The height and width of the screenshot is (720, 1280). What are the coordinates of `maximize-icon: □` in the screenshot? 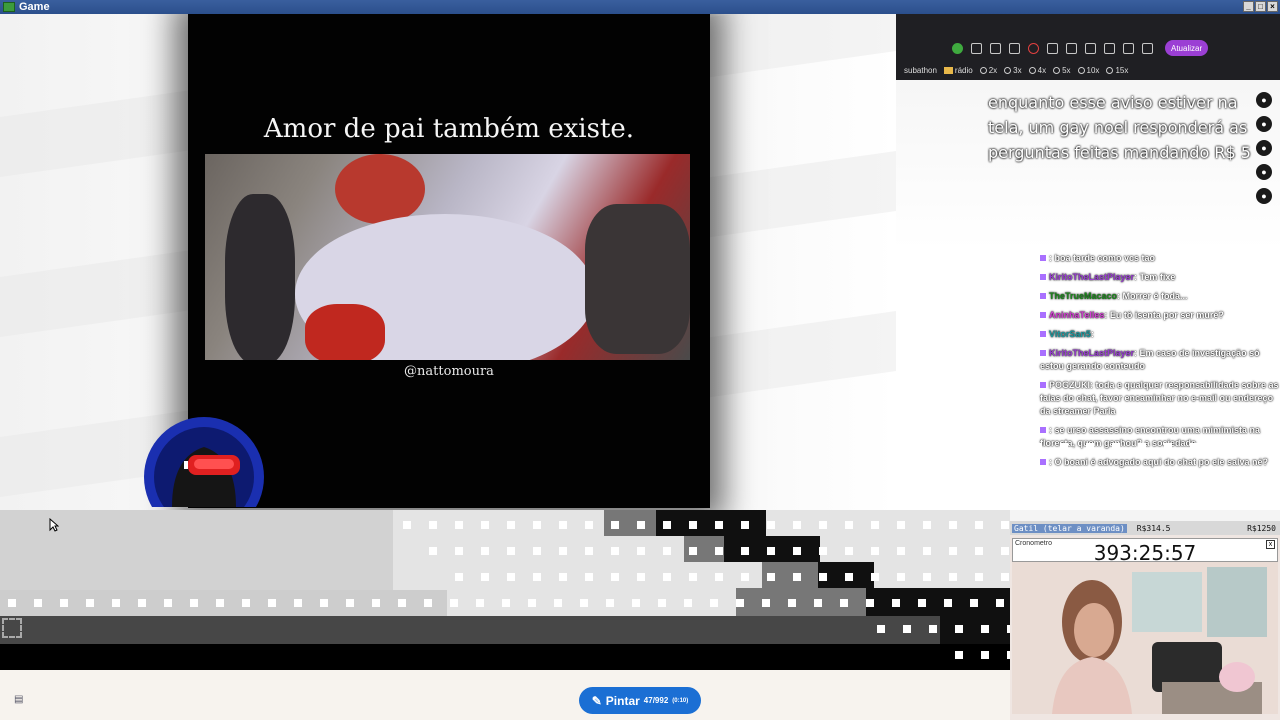 It's located at (1260, 6).